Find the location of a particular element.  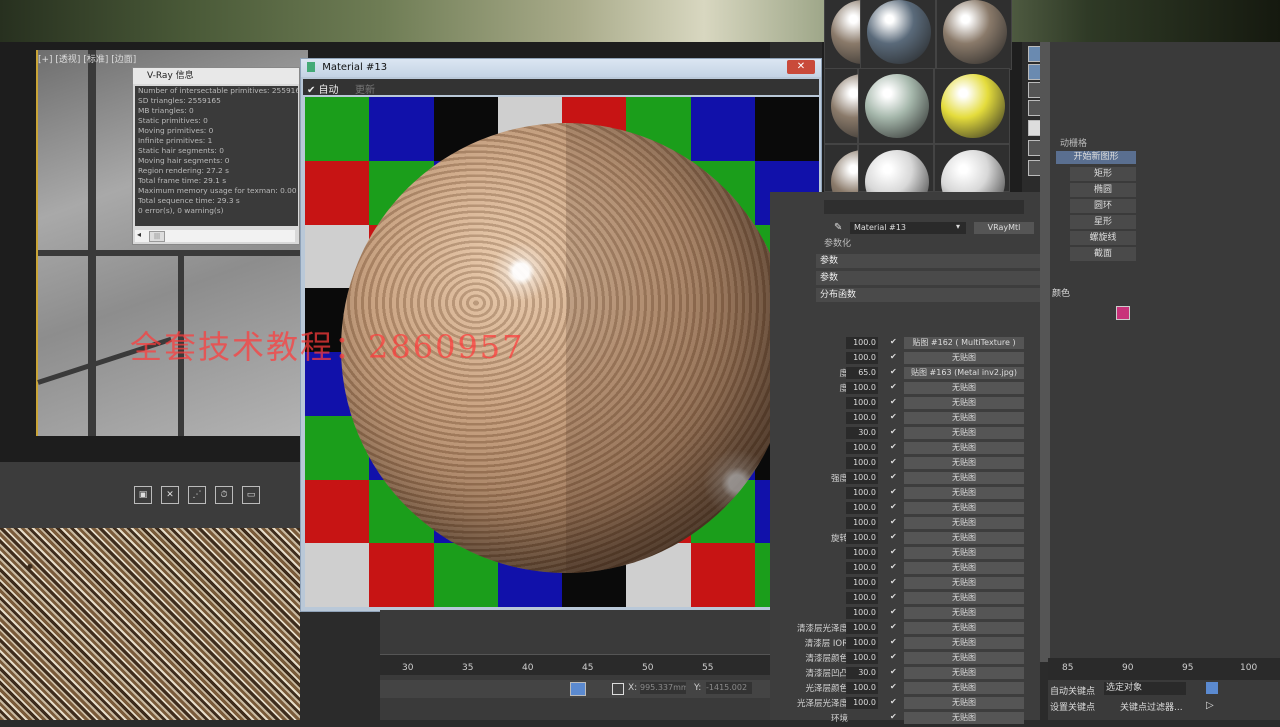

start-new-shape-button: 开始新图形 is located at coordinates (1096, 157).